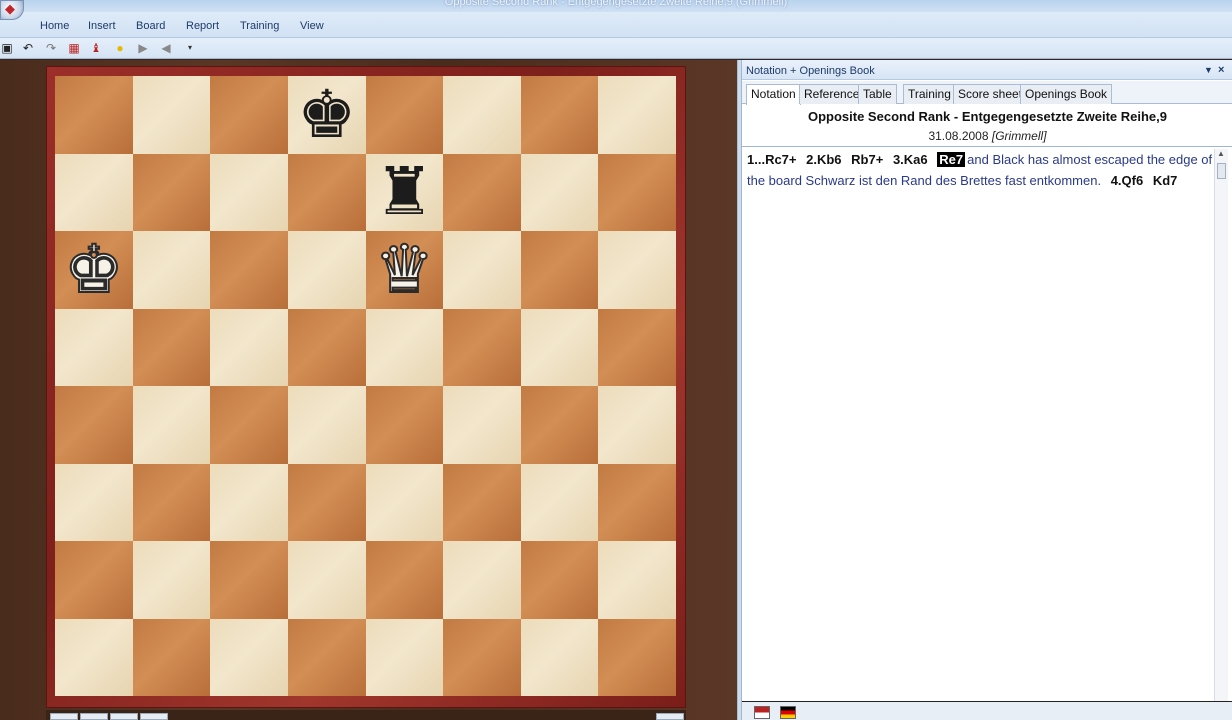 The width and height of the screenshot is (1232, 720). I want to click on menu-insert: Insert, so click(102, 26).